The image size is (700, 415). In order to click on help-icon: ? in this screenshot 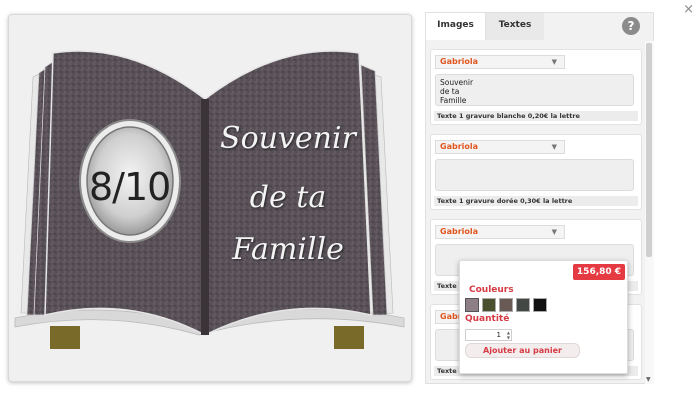, I will do `click(631, 26)`.